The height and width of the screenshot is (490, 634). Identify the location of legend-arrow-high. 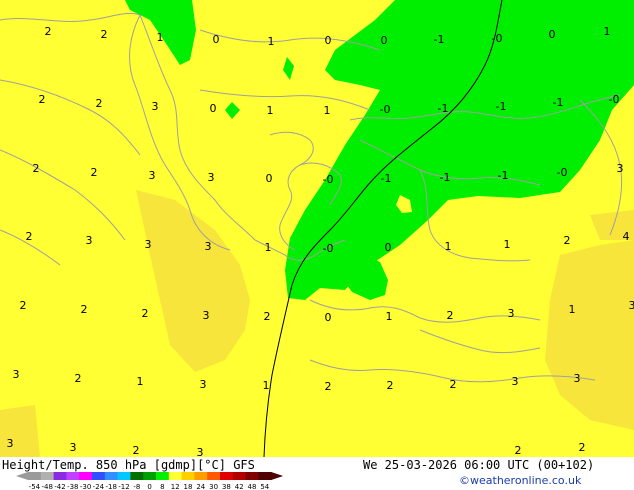
(277, 476).